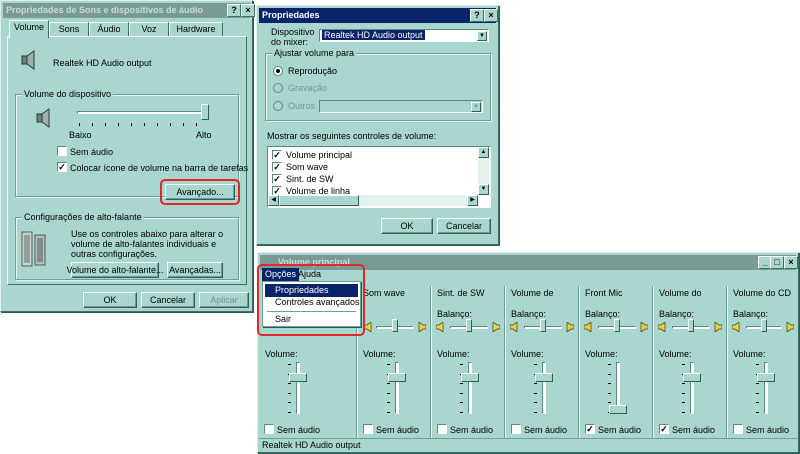 This screenshot has width=800, height=454. I want to click on chevron-down-icon: ▼, so click(482, 36).